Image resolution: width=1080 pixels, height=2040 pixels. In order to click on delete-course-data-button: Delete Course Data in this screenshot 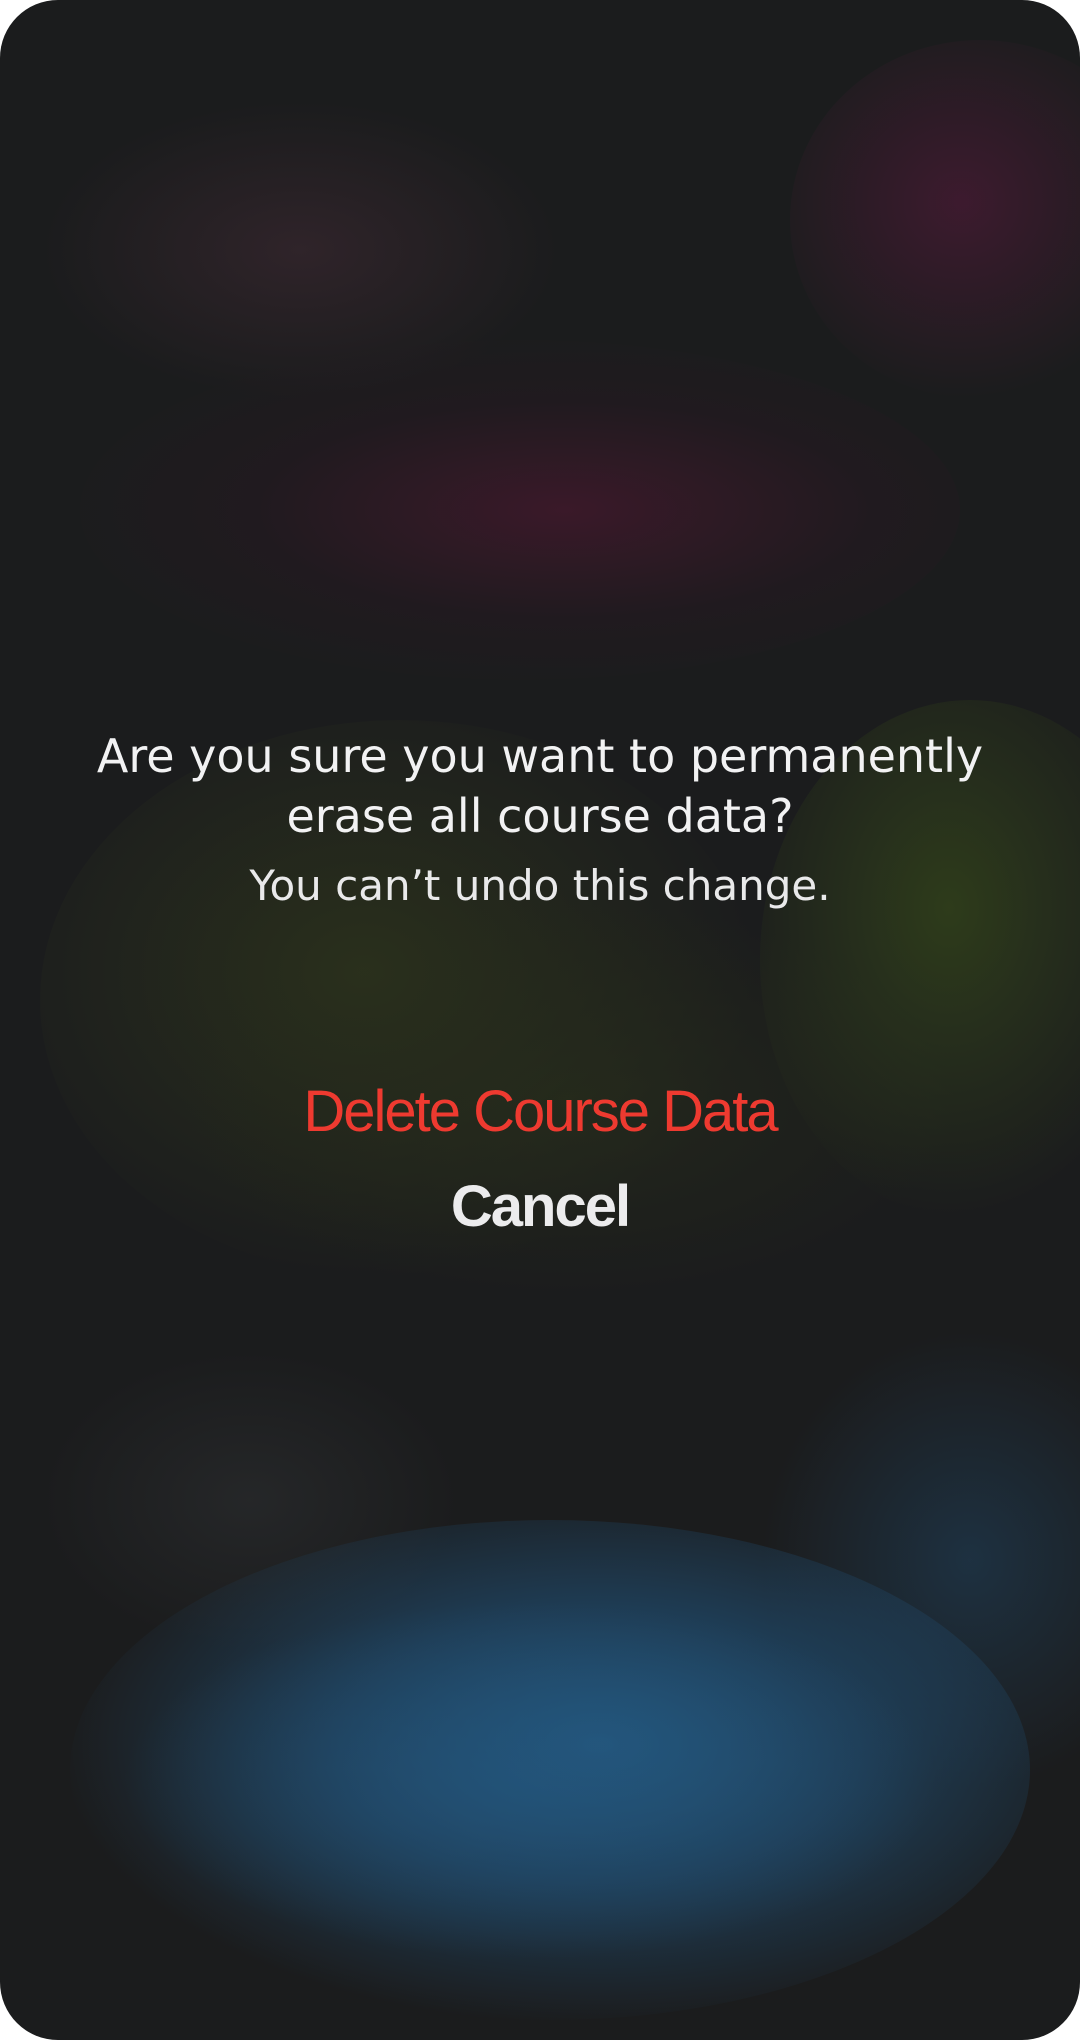, I will do `click(540, 1112)`.